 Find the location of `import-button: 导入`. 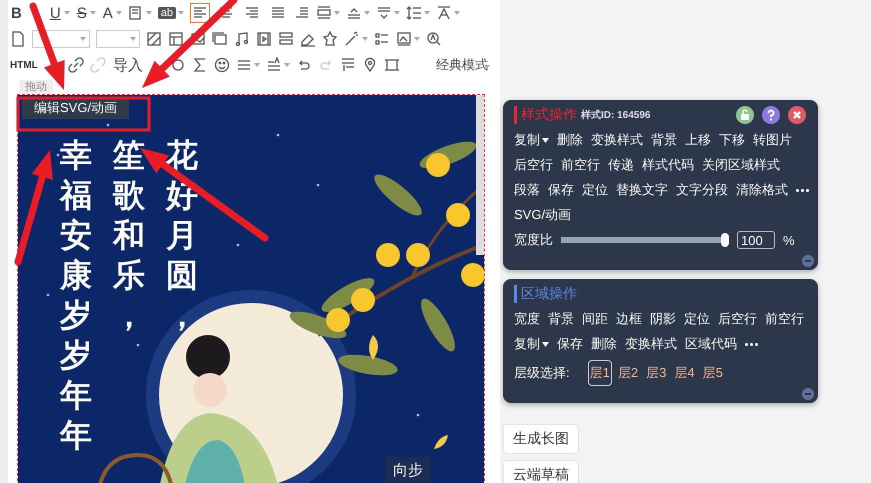

import-button: 导入 is located at coordinates (128, 65).